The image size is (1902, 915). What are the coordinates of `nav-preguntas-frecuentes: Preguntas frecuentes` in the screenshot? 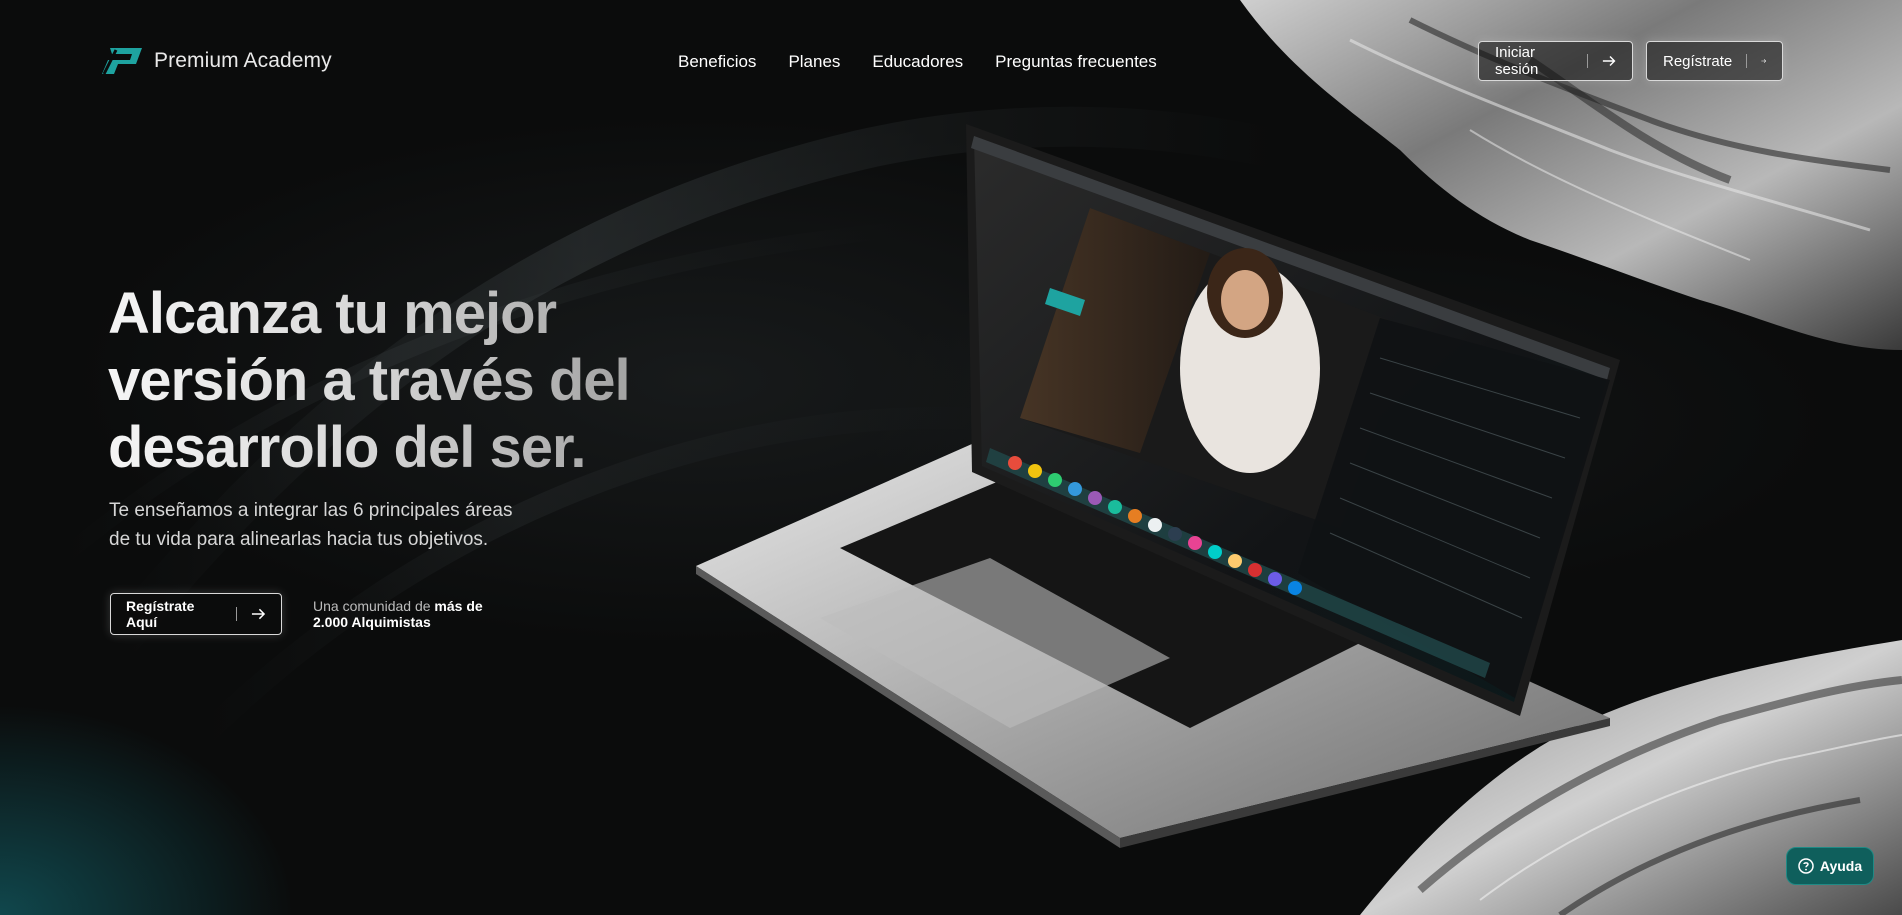 It's located at (1076, 62).